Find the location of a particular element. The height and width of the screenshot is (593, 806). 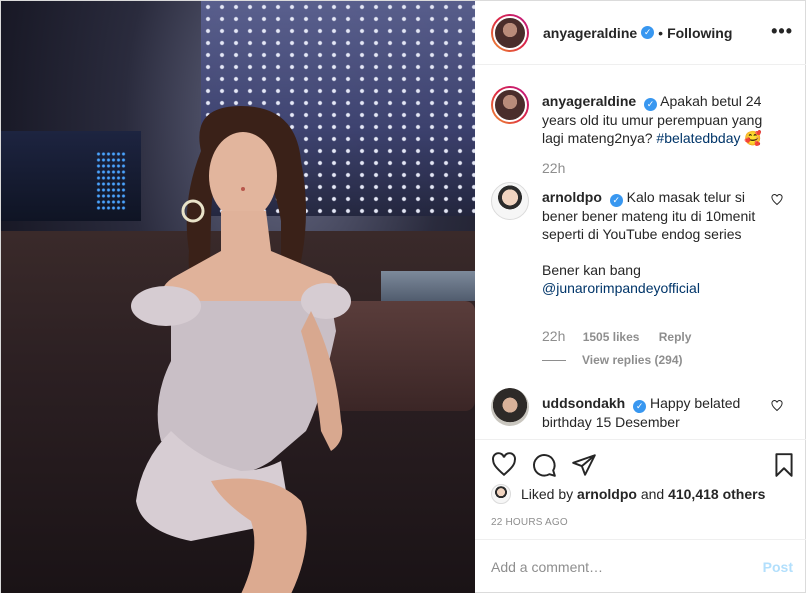

liked-by-row: Liked by arnoldpo and 410,418 others is located at coordinates (628, 494).